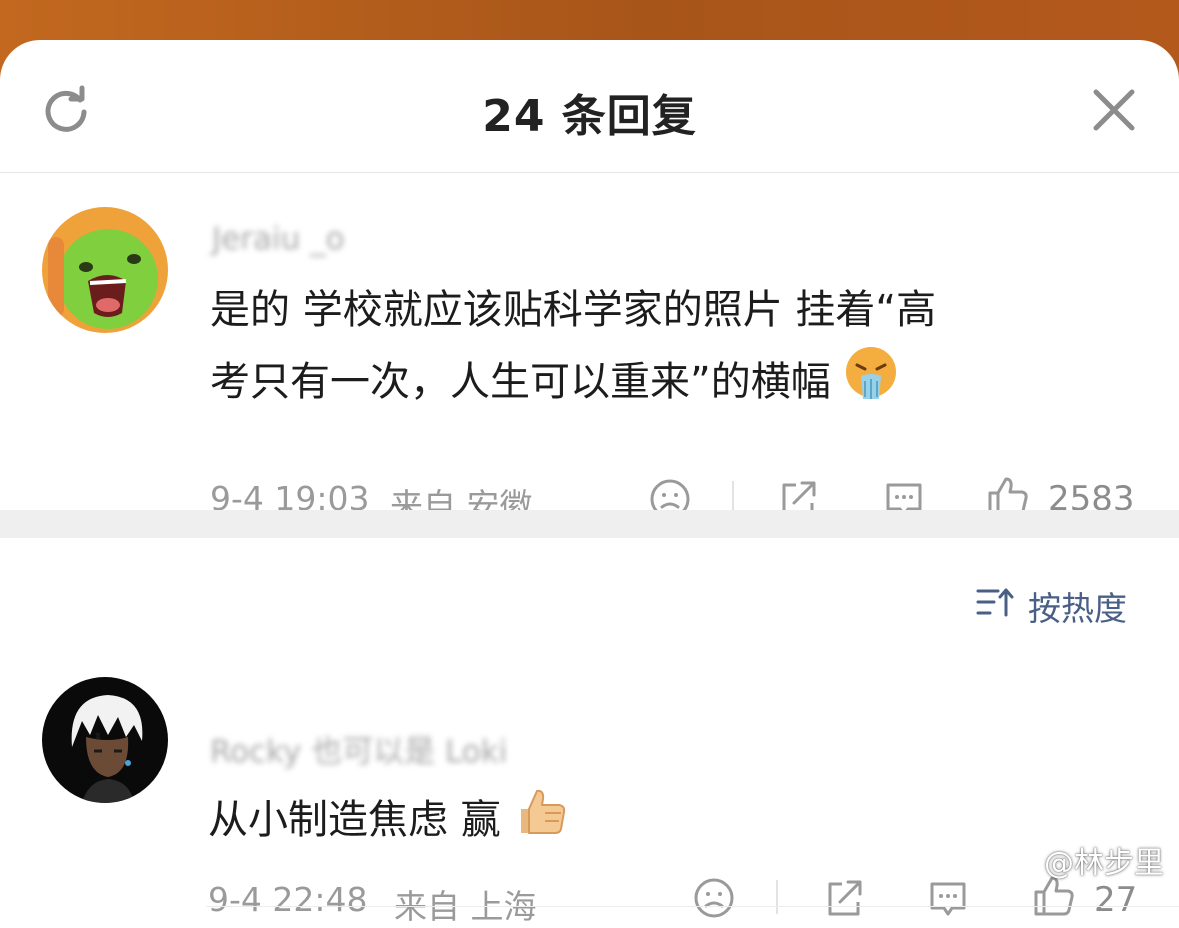 This screenshot has height=928, width=1179. I want to click on comment-text: 是的 学校就应该贴科学家的照片 挂着“高 考只有一次，人生可以重来”的横幅, so click(573, 349).